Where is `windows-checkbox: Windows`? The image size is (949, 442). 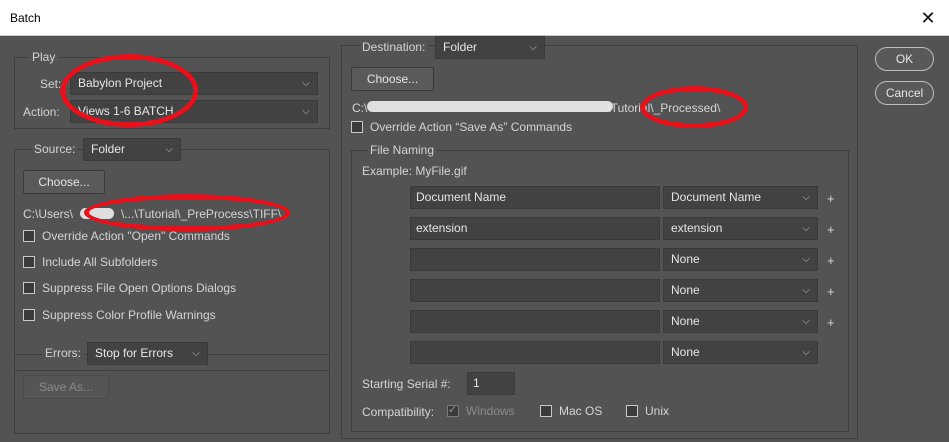 windows-checkbox: Windows is located at coordinates (481, 411).